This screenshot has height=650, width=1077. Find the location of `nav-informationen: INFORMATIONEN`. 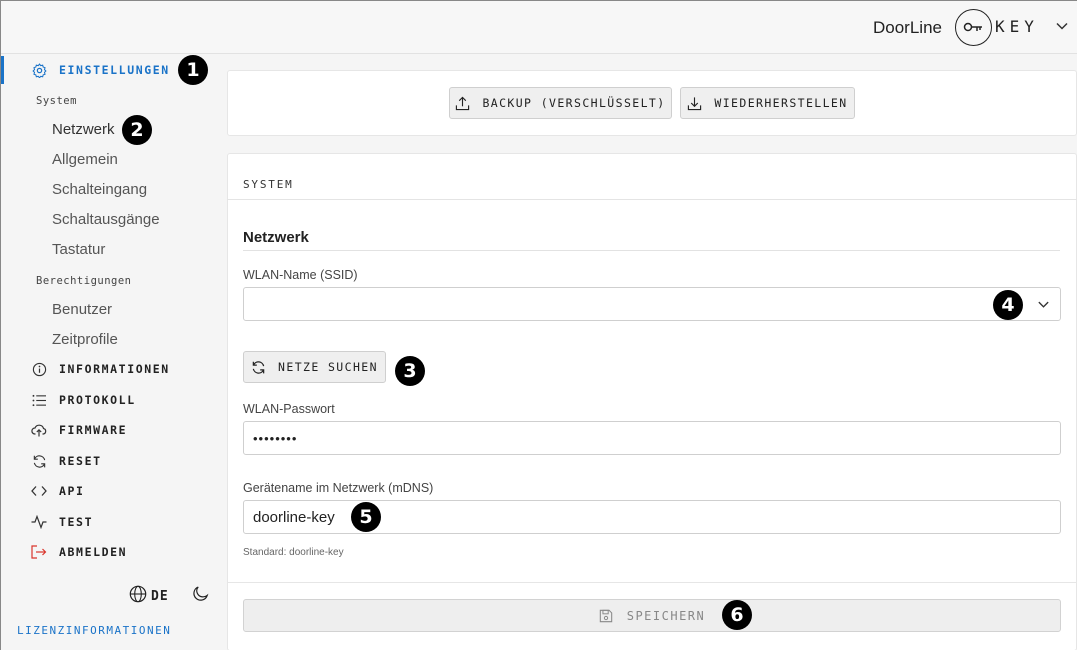

nav-informationen: INFORMATIONEN is located at coordinates (100, 369).